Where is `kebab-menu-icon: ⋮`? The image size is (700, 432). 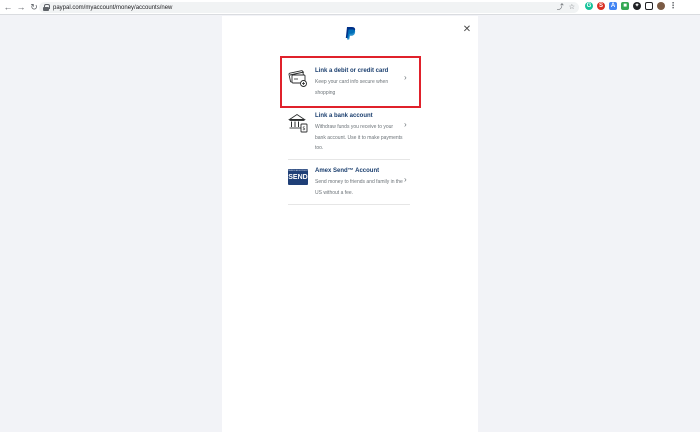
kebab-menu-icon: ⋮ is located at coordinates (673, 6).